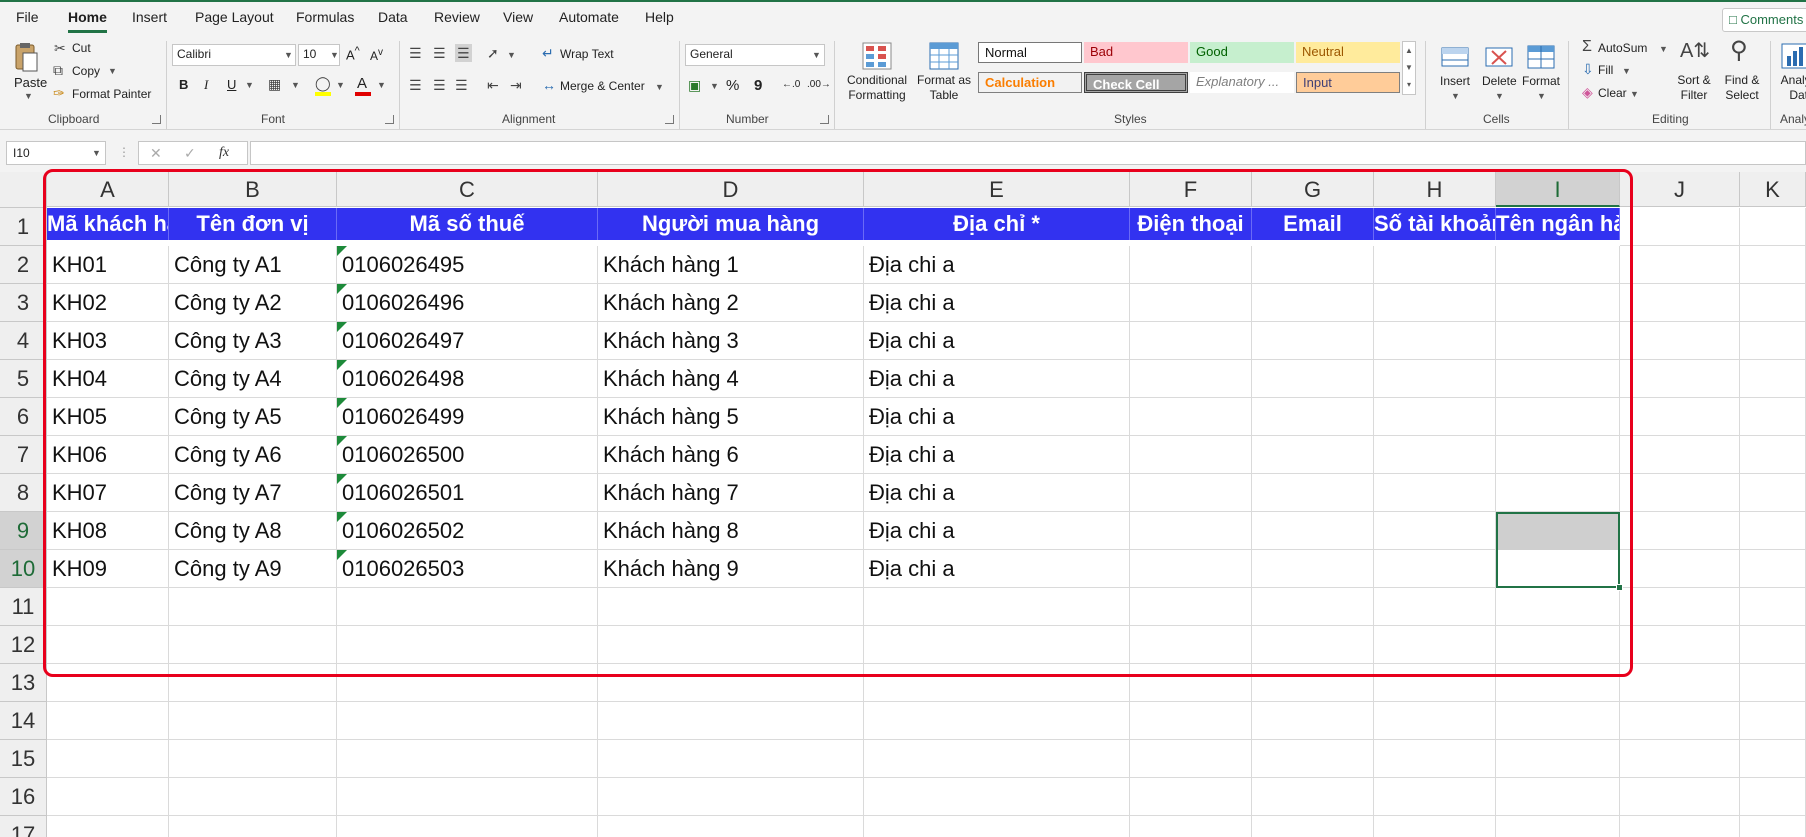 This screenshot has height=837, width=1806. What do you see at coordinates (1773, 645) in the screenshot?
I see `cell-k12` at bounding box center [1773, 645].